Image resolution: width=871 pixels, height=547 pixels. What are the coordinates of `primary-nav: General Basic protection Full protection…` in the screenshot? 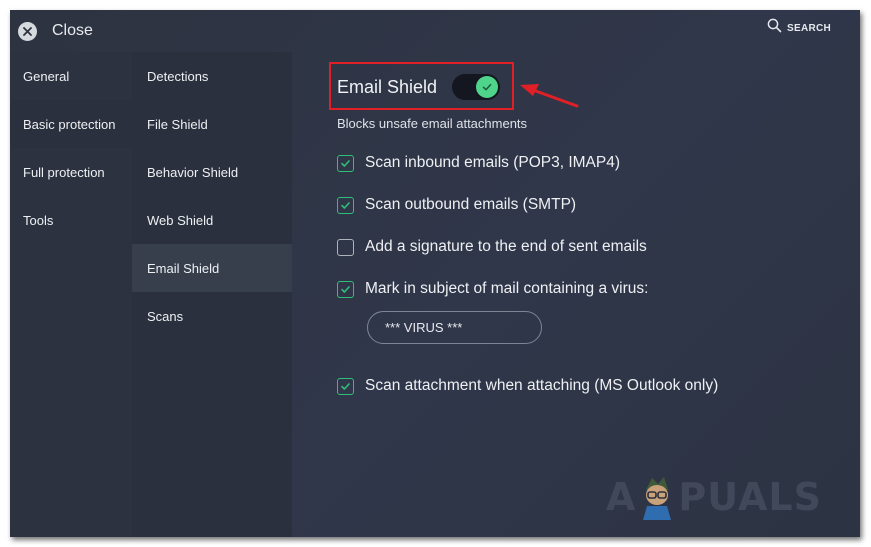 It's located at (71, 294).